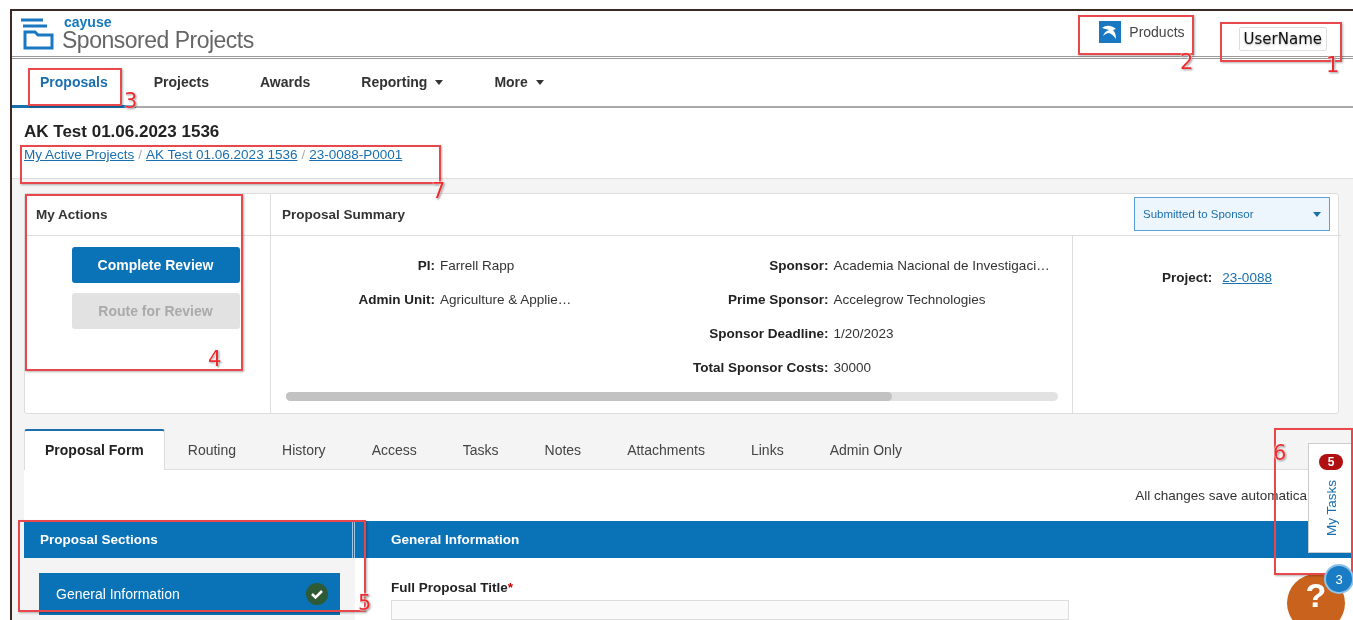 The height and width of the screenshot is (620, 1353). I want to click on field-value: Accelegrow Technologies, so click(910, 299).